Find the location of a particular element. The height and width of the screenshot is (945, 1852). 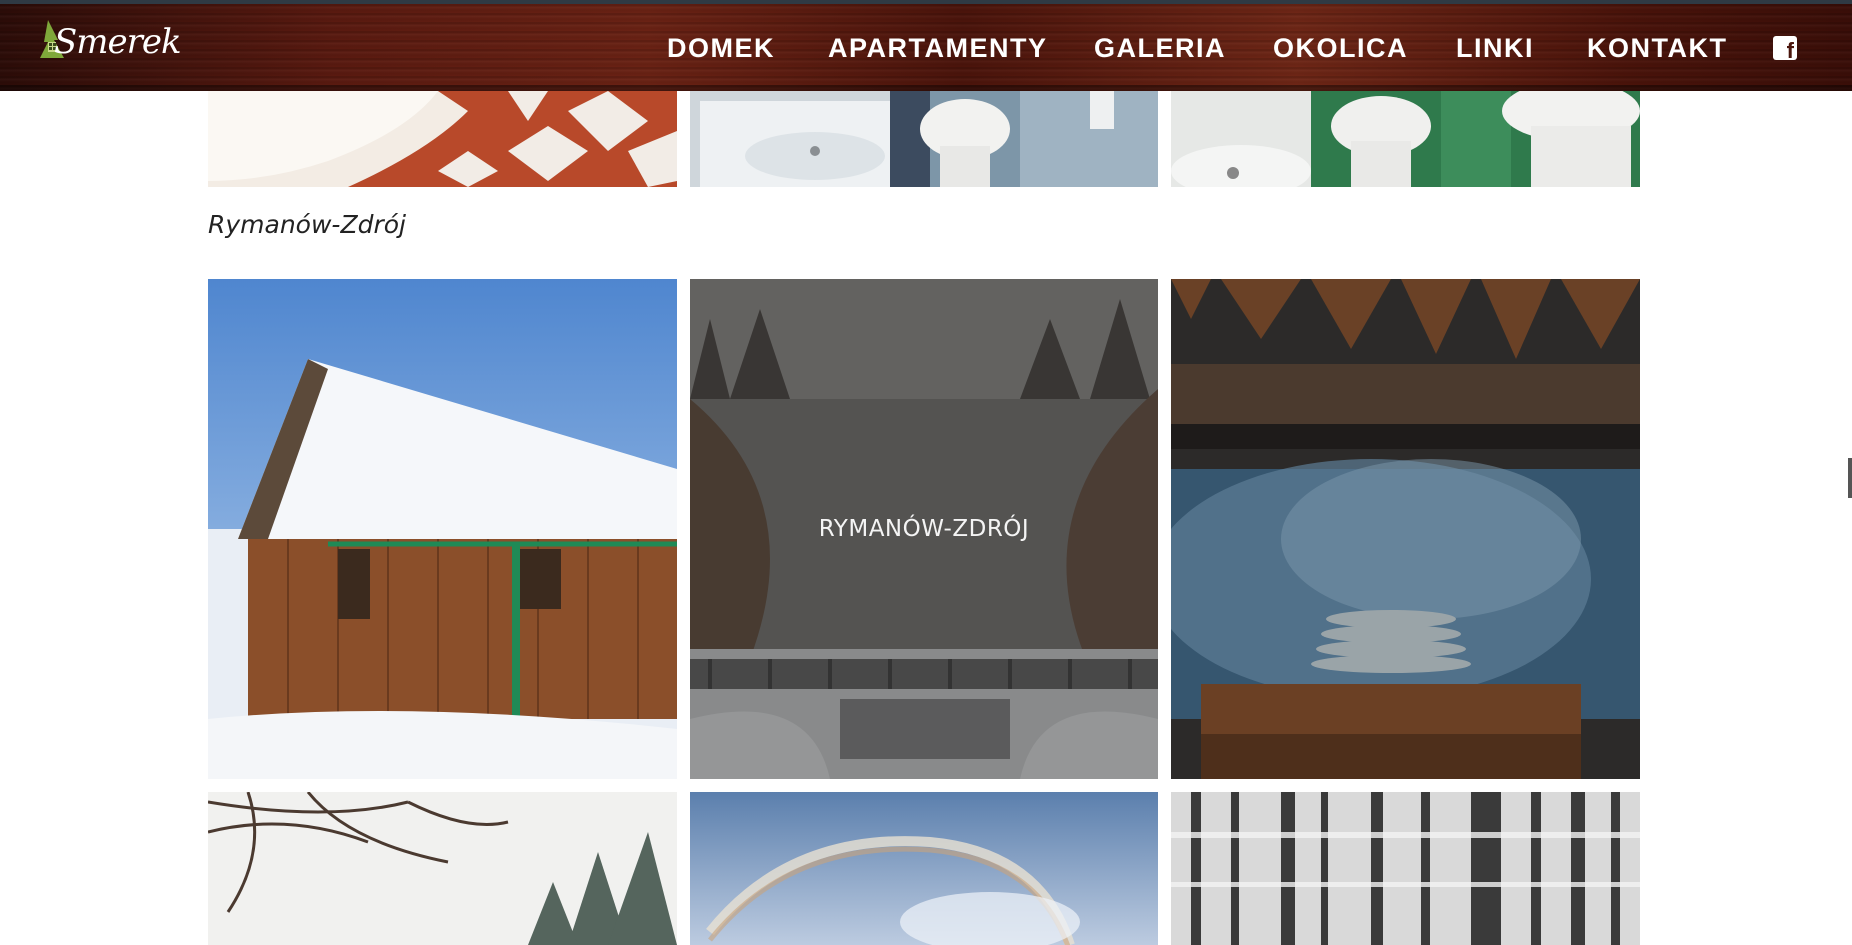

gallery-image-rymanow-zdroj: RYMANÓW-ZDRÓJ is located at coordinates (924, 529).